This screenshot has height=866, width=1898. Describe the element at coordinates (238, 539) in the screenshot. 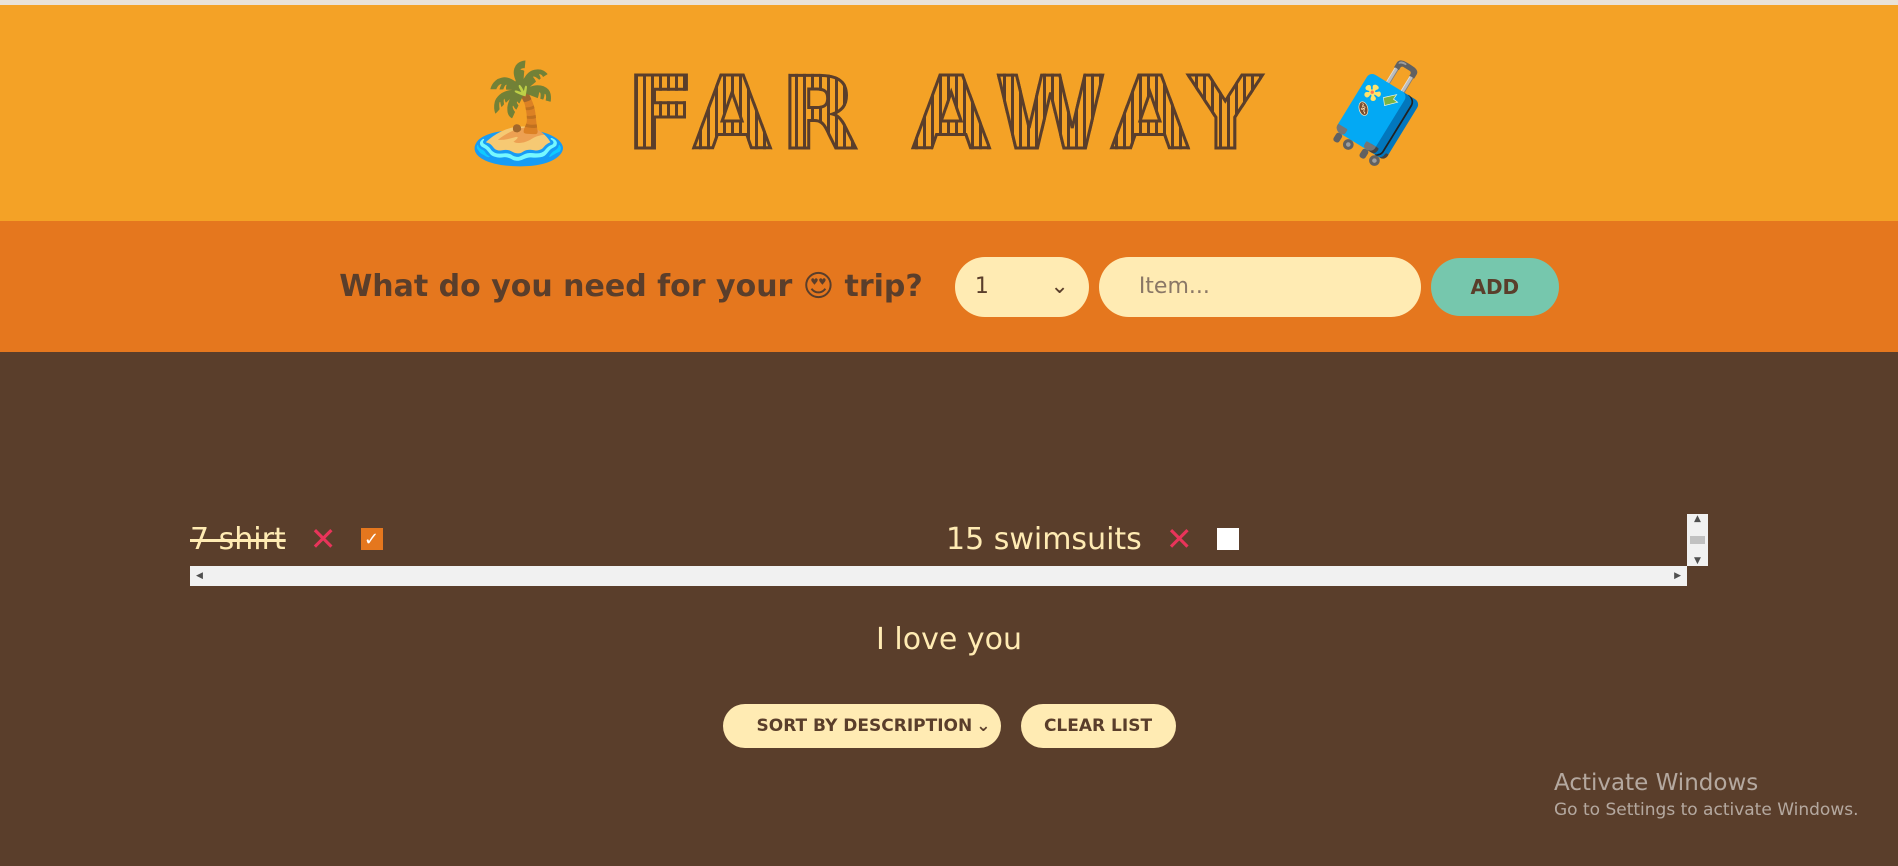

I see `item-text: 7 shirt` at that location.